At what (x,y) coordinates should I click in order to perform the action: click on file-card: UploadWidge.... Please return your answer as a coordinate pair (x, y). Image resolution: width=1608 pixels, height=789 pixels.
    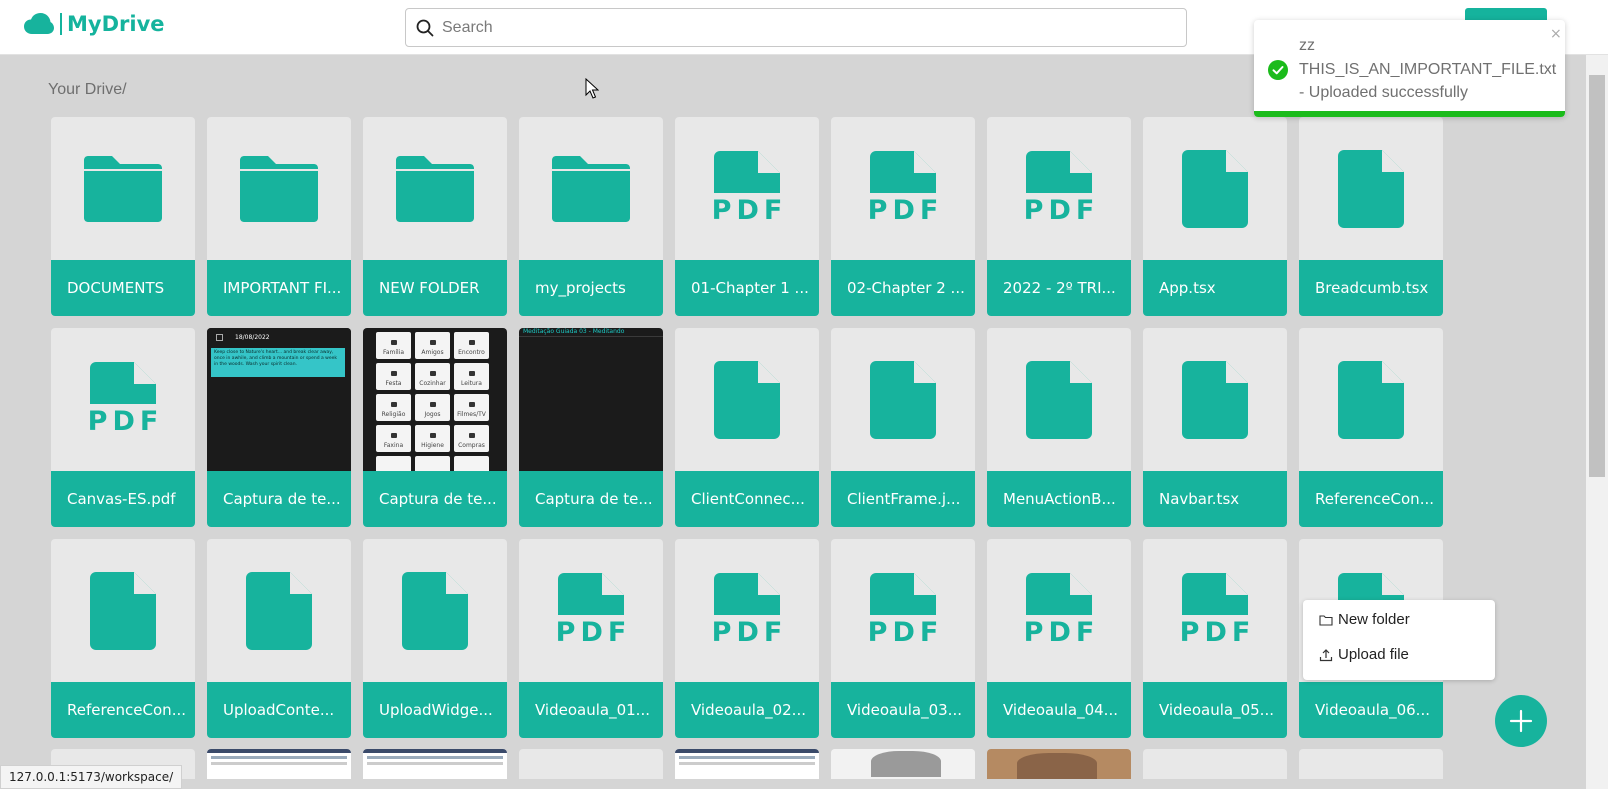
    Looking at the image, I should click on (435, 638).